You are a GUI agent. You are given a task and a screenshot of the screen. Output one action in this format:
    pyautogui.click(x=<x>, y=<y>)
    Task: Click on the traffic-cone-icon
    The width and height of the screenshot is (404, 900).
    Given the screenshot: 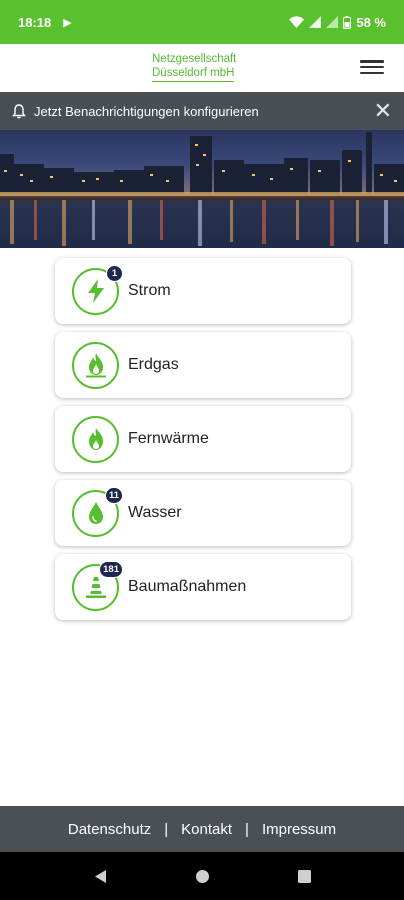 What is the action you would take?
    pyautogui.click(x=95, y=587)
    